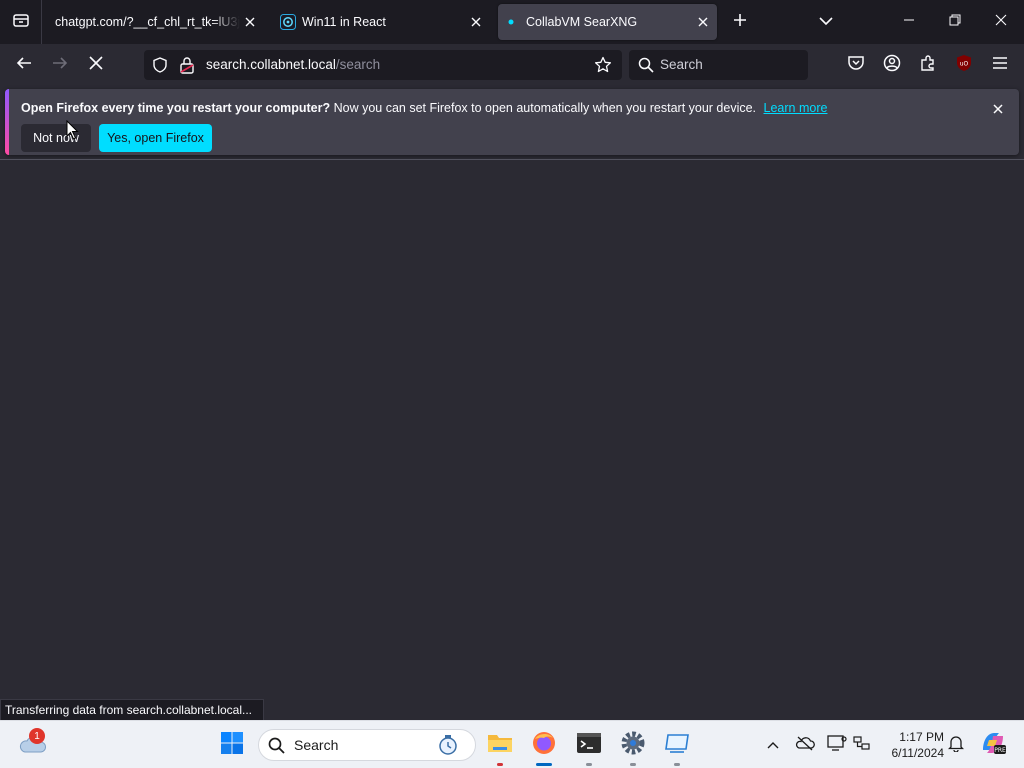 The width and height of the screenshot is (1024, 768). I want to click on ublock-button: uO, so click(964, 65).